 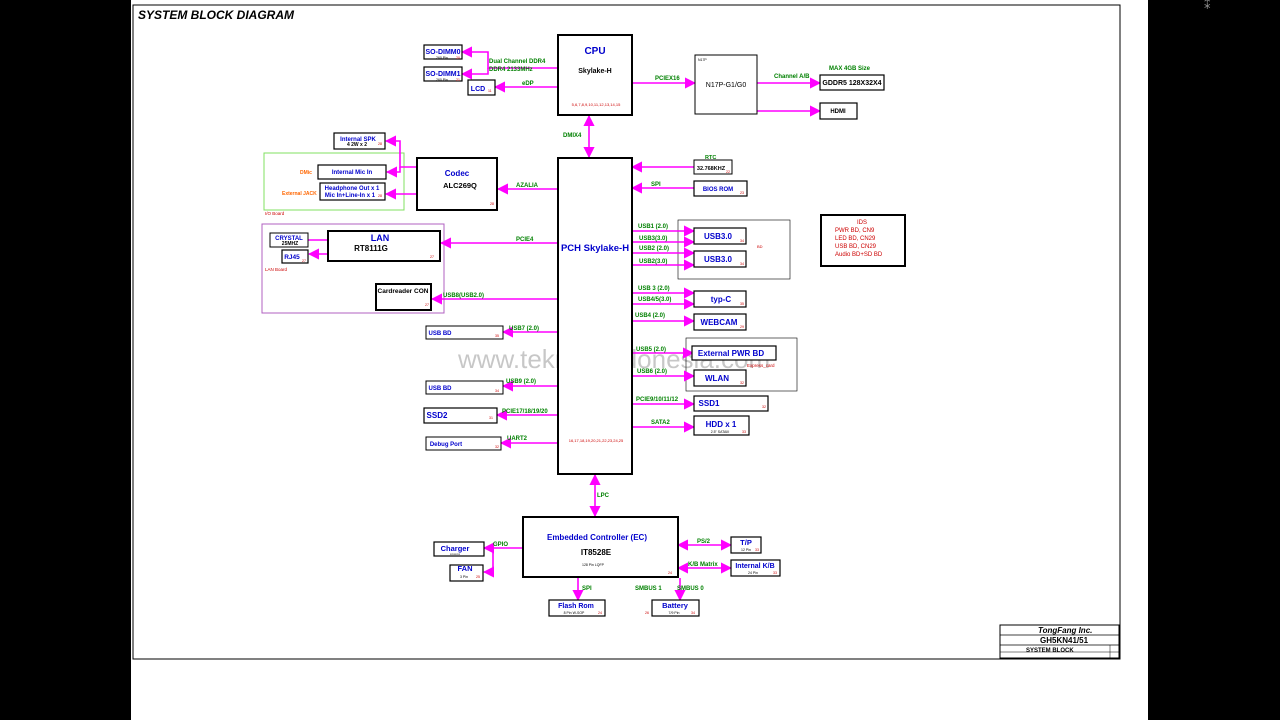 What do you see at coordinates (576, 606) in the screenshot?
I see `flash-label: Flash Rom` at bounding box center [576, 606].